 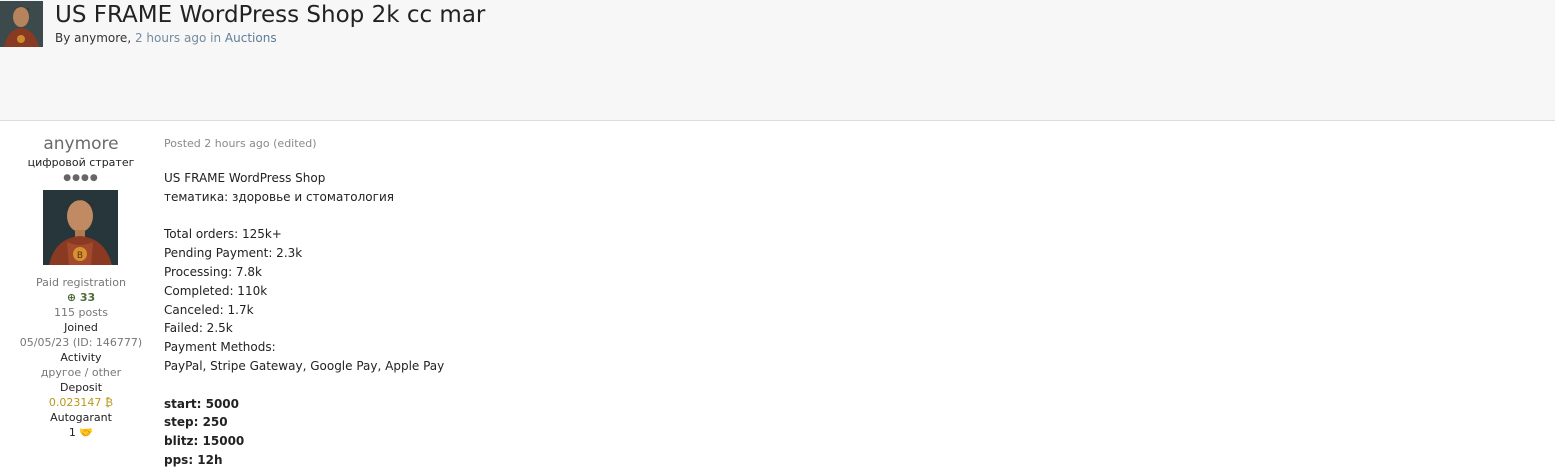 What do you see at coordinates (81, 282) in the screenshot?
I see `author-group: Paid registration` at bounding box center [81, 282].